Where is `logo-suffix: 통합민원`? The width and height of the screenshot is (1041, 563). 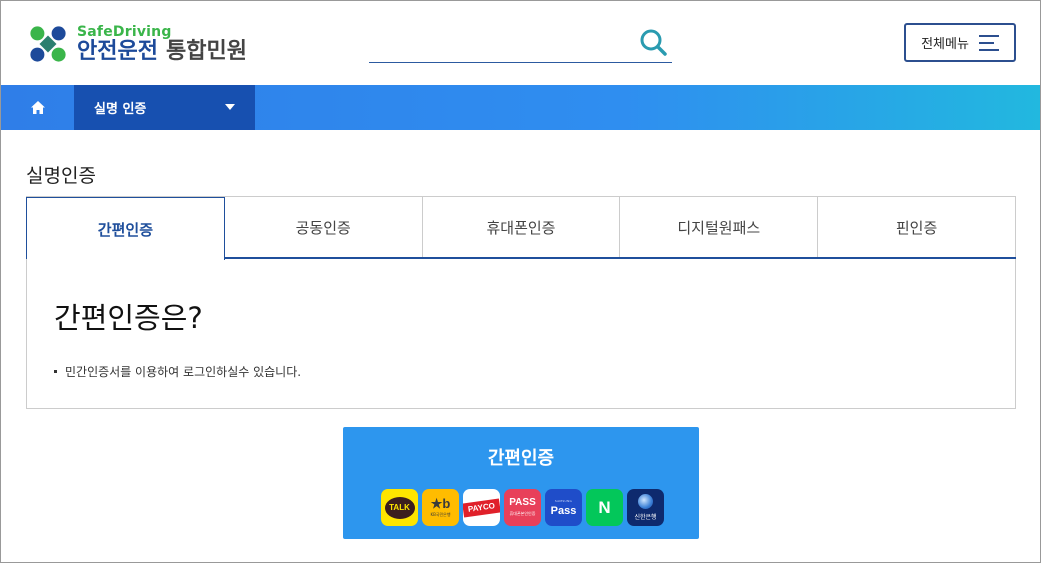
logo-suffix: 통합민원 is located at coordinates (206, 51).